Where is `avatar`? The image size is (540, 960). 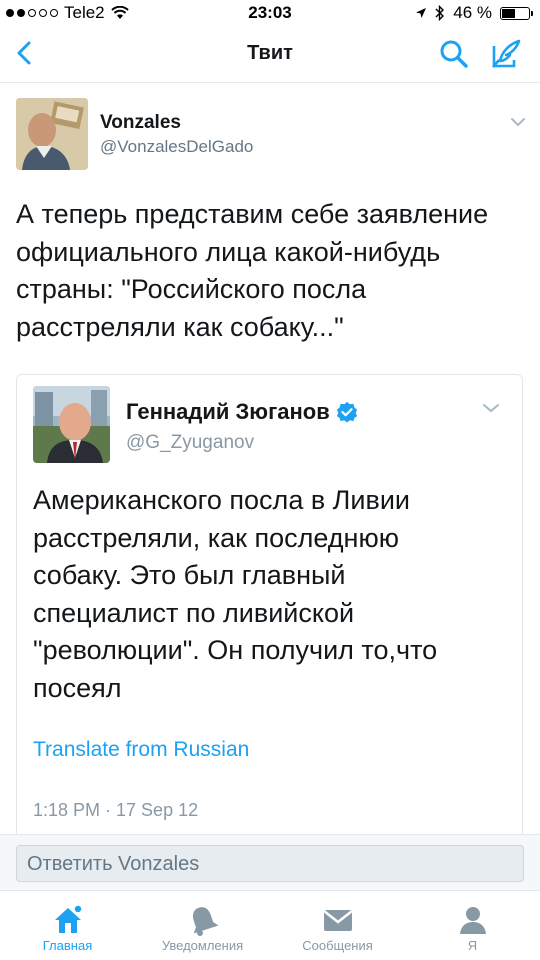 avatar is located at coordinates (52, 134).